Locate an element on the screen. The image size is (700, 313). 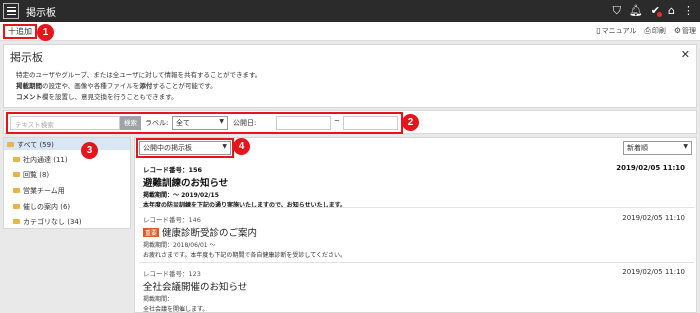
print-link: ⎙印刷 is located at coordinates (654, 31).